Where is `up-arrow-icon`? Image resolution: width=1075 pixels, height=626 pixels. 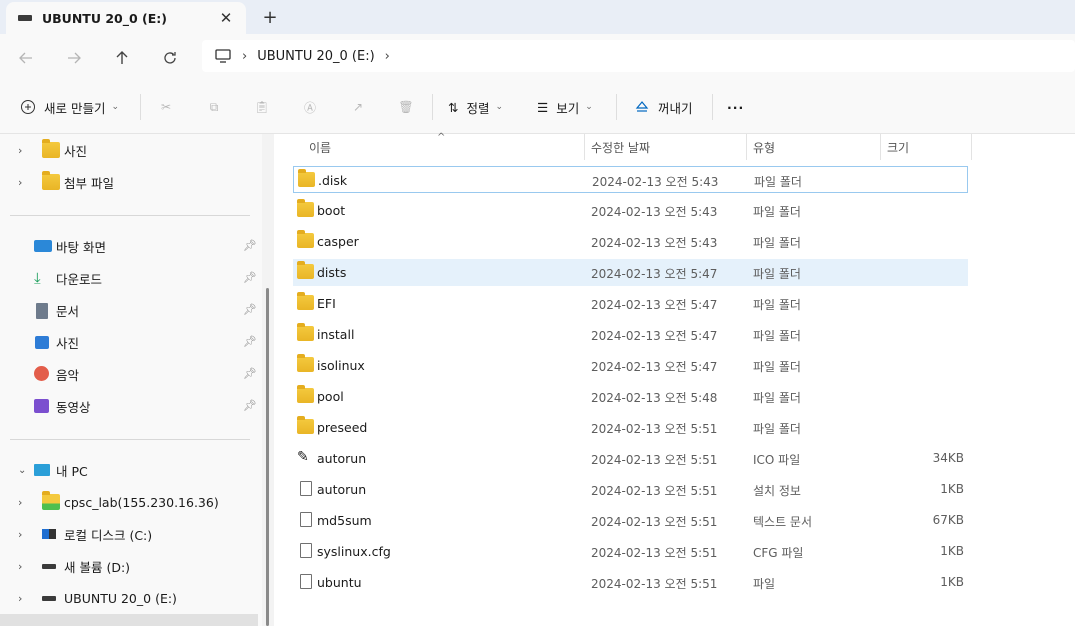 up-arrow-icon is located at coordinates (122, 57).